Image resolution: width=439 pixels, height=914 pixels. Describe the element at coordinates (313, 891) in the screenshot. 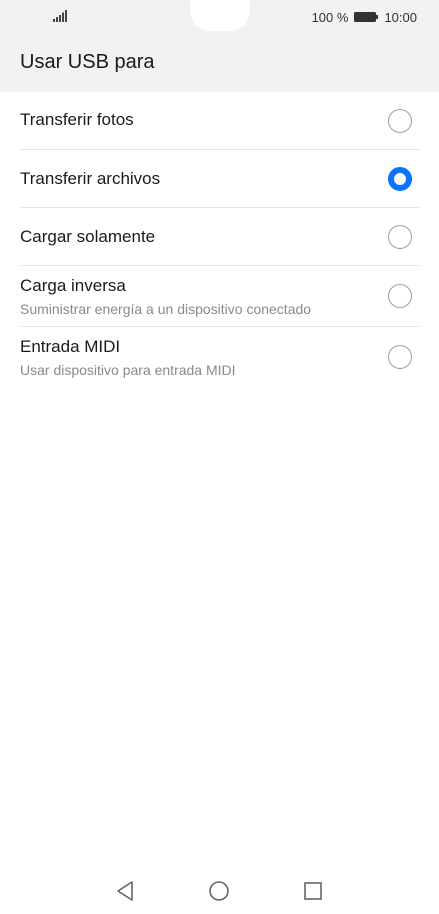

I see `recents-icon` at that location.